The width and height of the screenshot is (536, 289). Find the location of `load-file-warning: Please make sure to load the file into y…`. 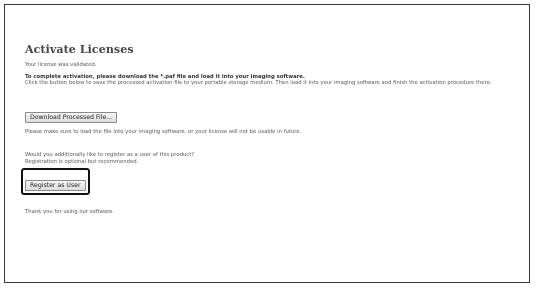

load-file-warning: Please make sure to load the file into y… is located at coordinates (163, 131).